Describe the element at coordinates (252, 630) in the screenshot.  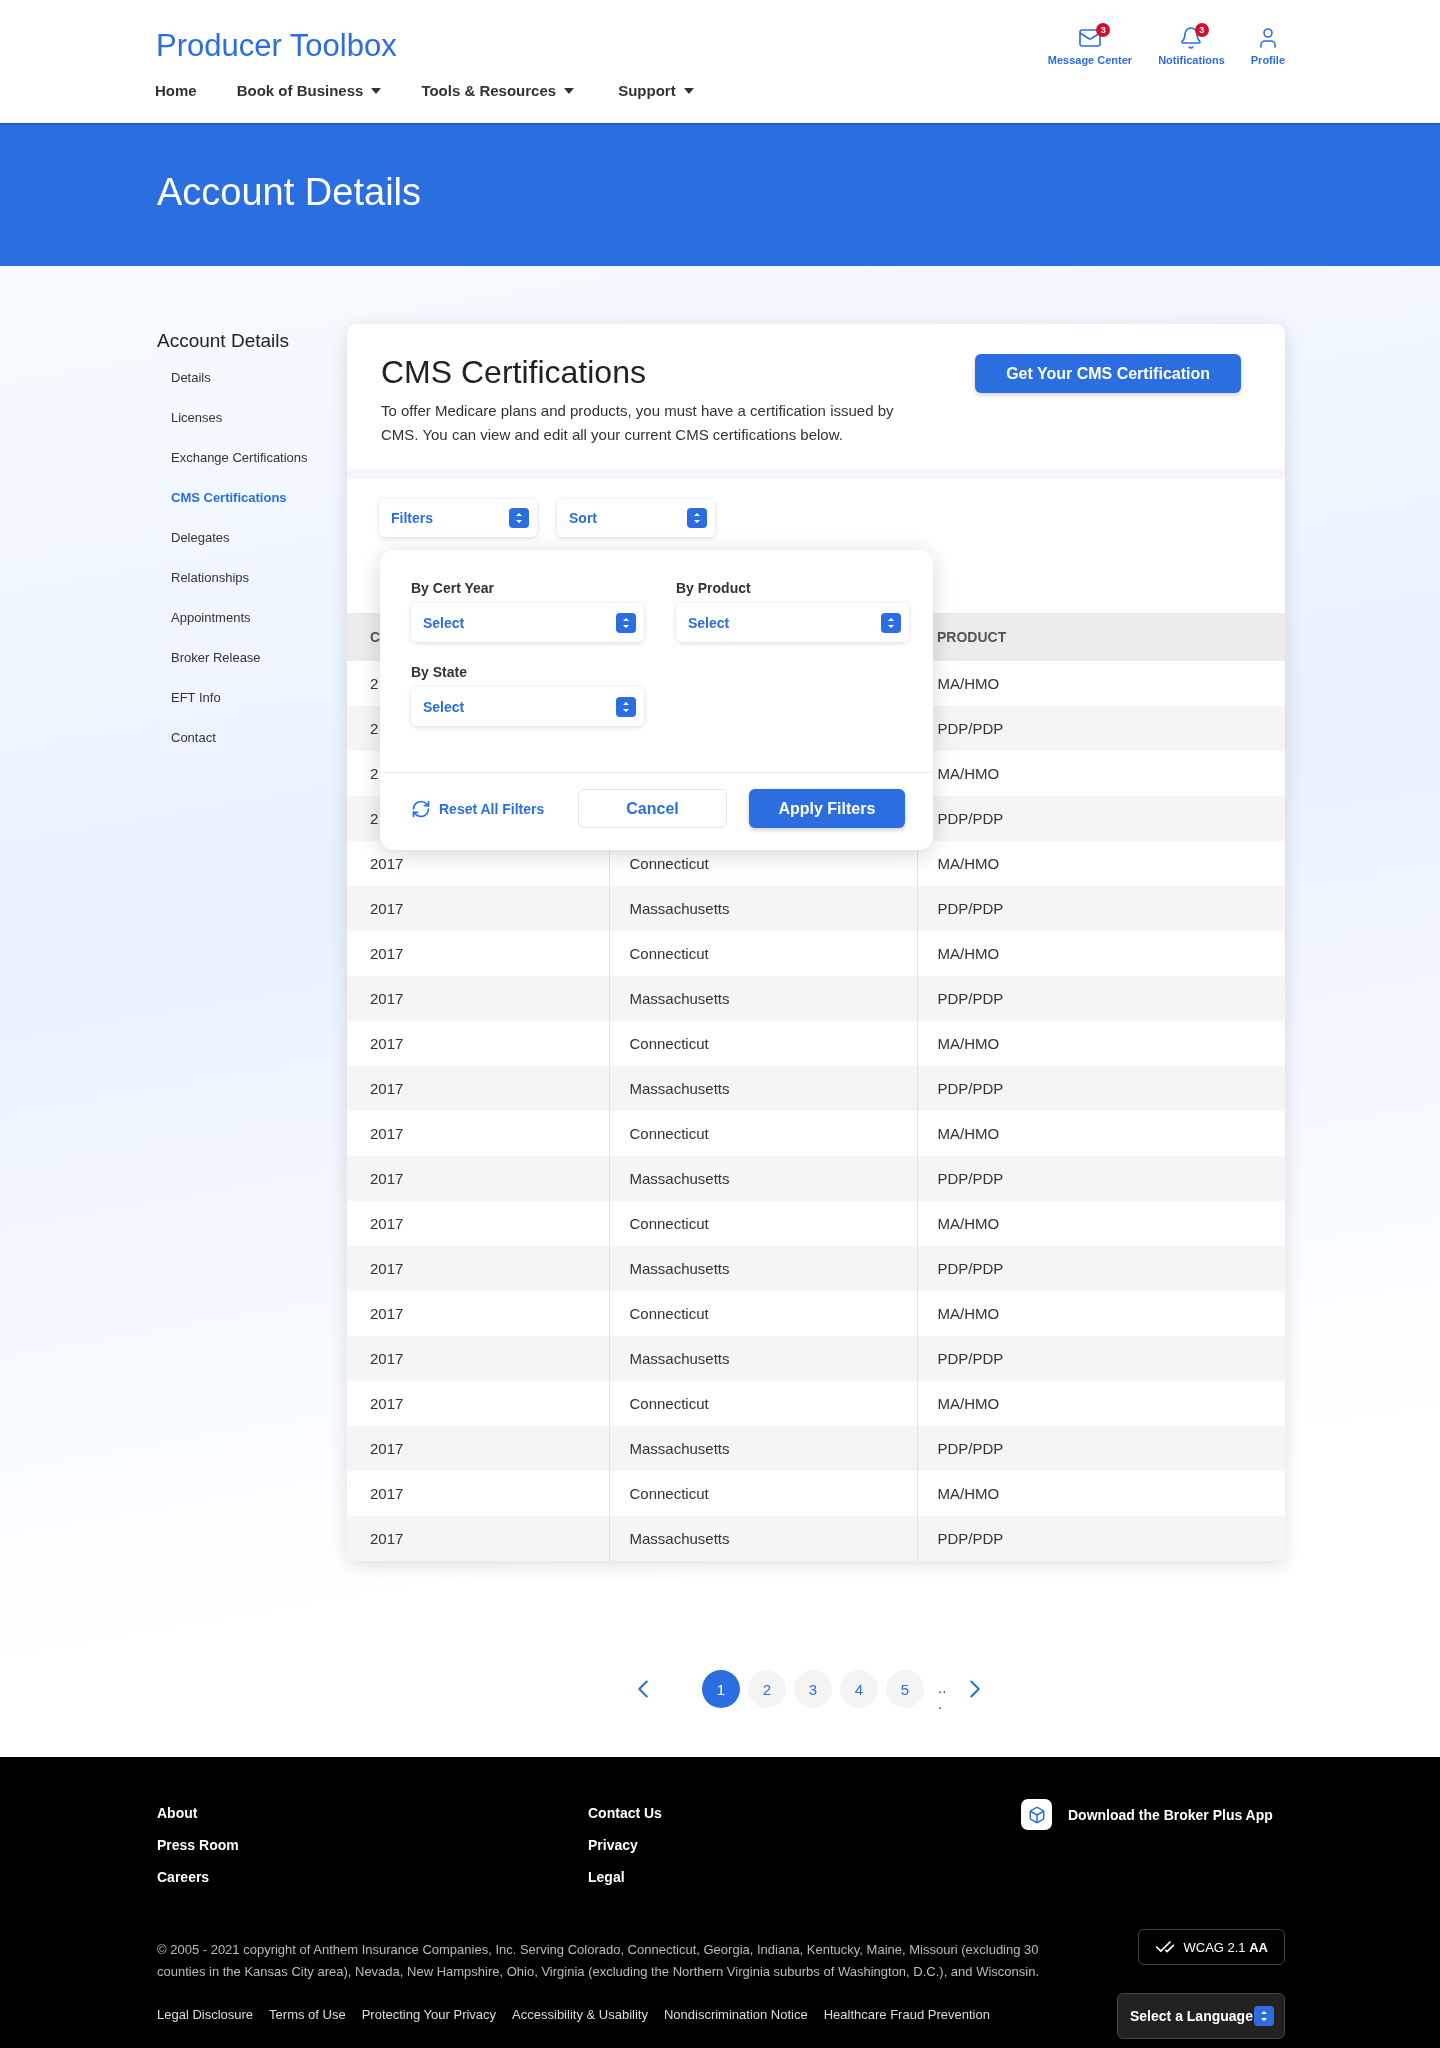
I see `sidebar-item: Appointments` at that location.